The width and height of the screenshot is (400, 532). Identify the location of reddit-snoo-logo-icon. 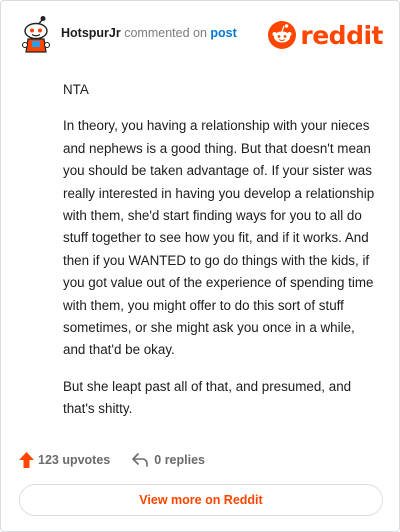
(282, 35).